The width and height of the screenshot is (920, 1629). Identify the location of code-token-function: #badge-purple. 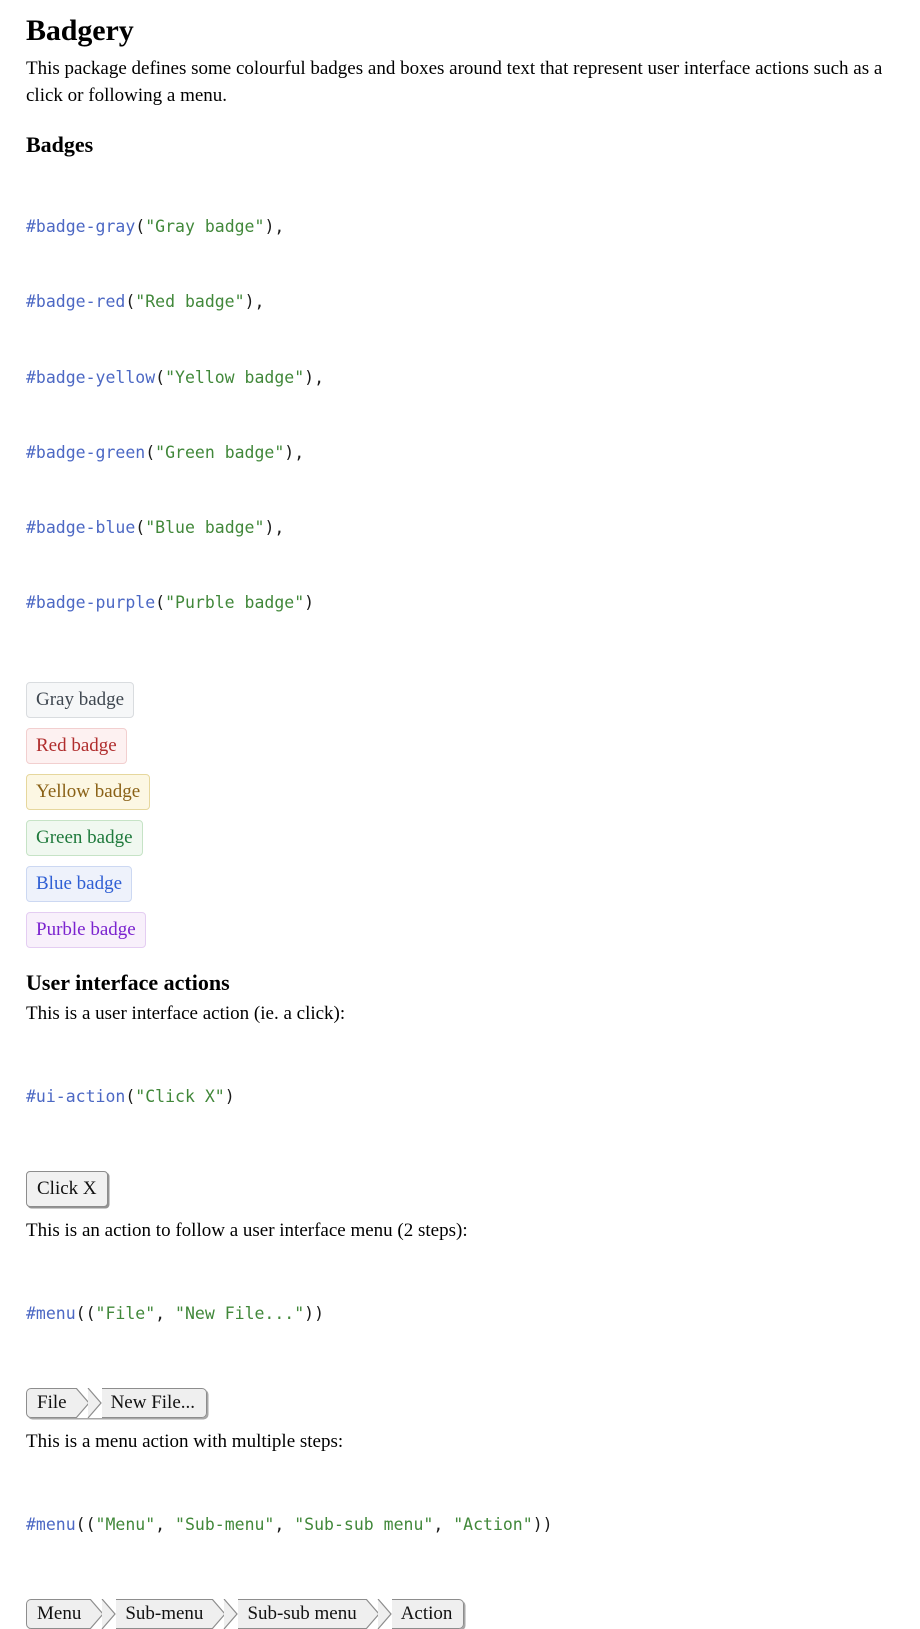
(91, 603).